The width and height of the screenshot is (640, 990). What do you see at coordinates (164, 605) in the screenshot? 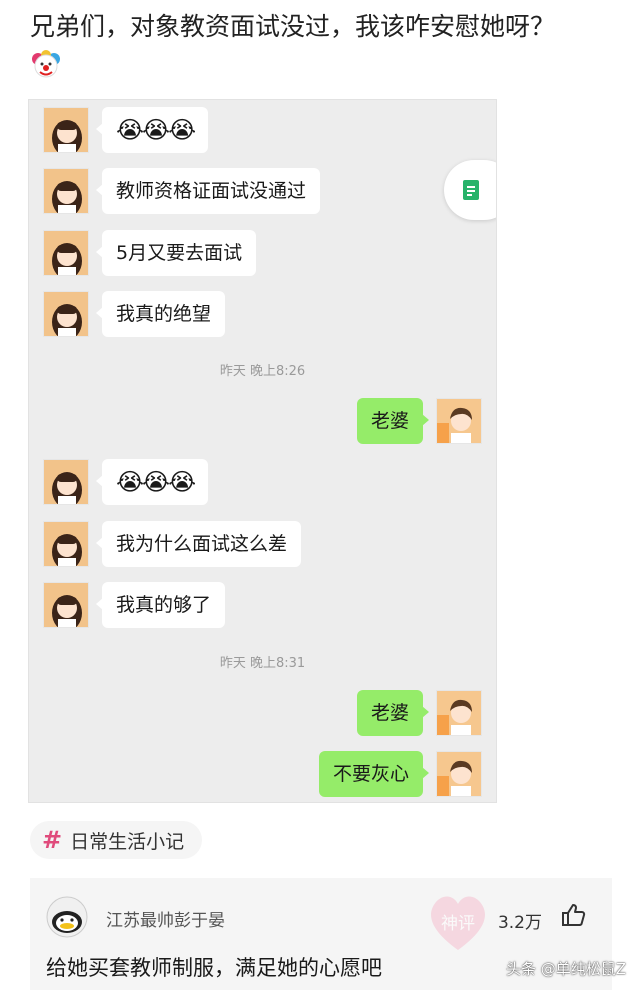
I see `message-bubble: 我真的够了` at bounding box center [164, 605].